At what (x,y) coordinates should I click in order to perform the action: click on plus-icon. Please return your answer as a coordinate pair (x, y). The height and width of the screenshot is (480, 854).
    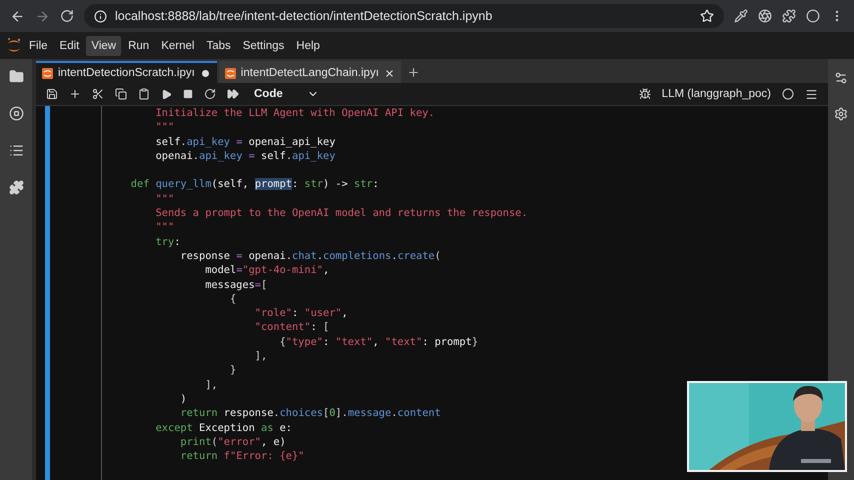
    Looking at the image, I should click on (413, 72).